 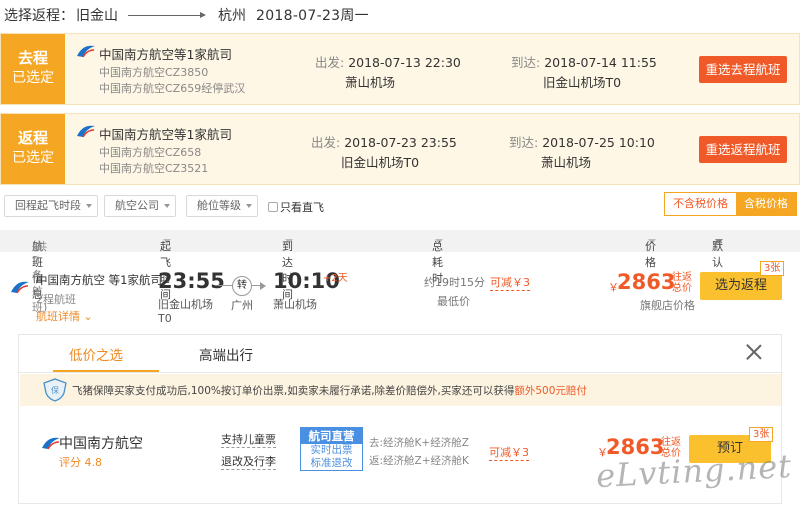 What do you see at coordinates (137, 205) in the screenshot?
I see `dropdown-label: 航空公司` at bounding box center [137, 205].